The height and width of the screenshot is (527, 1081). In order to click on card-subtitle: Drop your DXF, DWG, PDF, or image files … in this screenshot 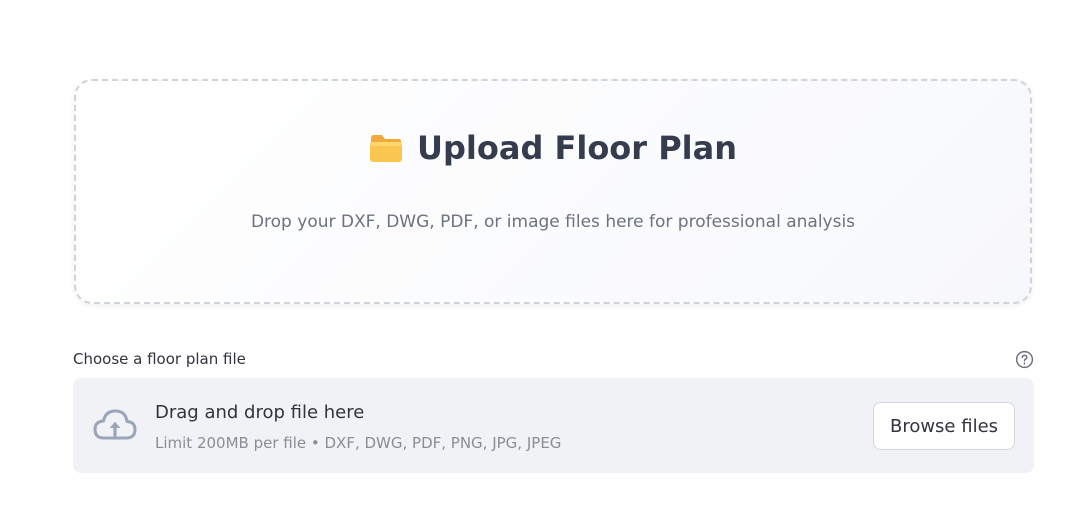, I will do `click(553, 222)`.